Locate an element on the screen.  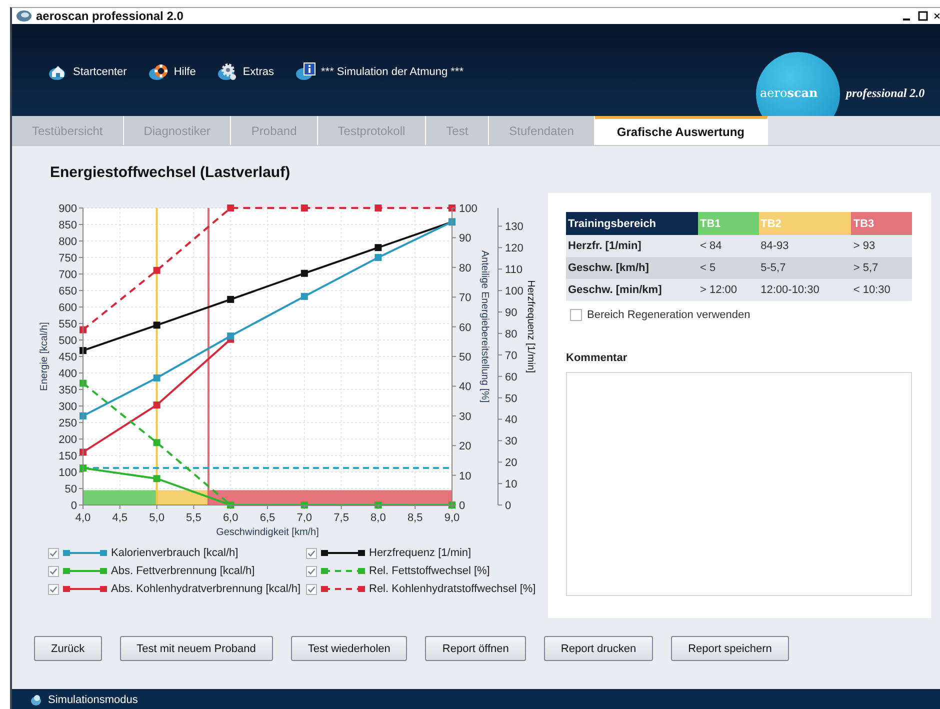
tick-label: 9,0 is located at coordinates (452, 518).